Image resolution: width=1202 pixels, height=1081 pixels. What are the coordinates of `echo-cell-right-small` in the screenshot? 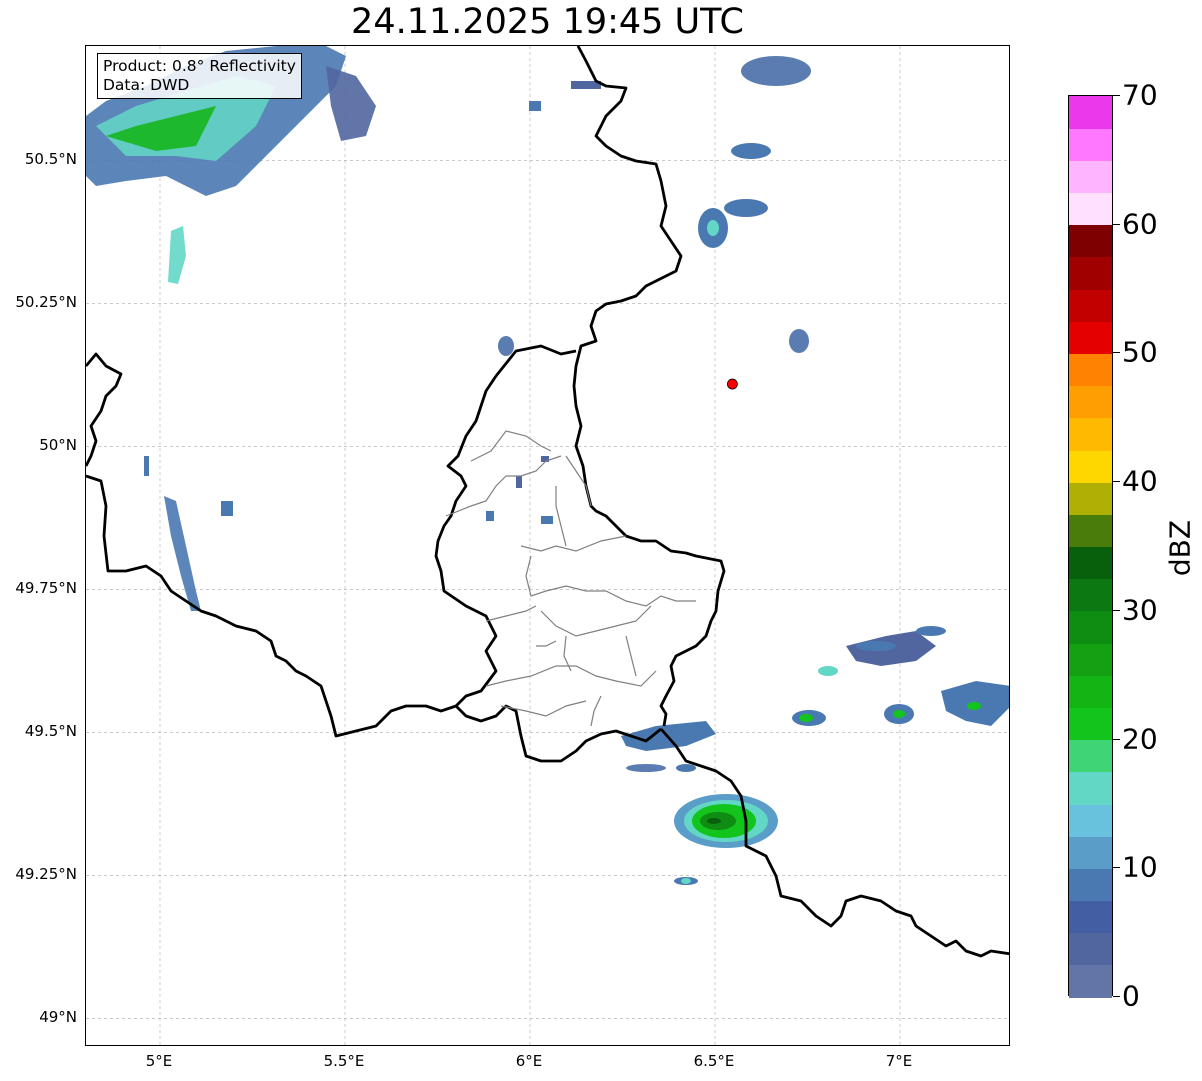 It's located at (799, 341).